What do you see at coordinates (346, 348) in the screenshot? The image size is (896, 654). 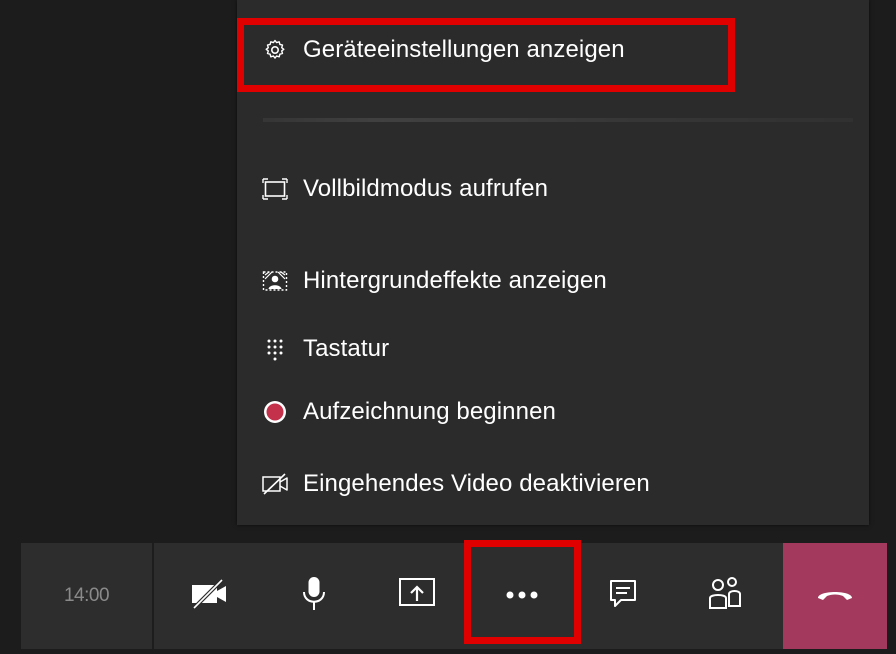 I see `menu-item-label: Tastatur` at bounding box center [346, 348].